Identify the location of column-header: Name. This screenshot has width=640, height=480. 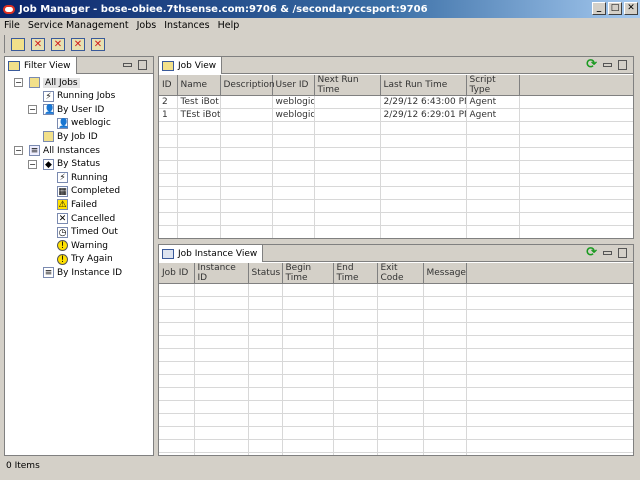
(199, 85).